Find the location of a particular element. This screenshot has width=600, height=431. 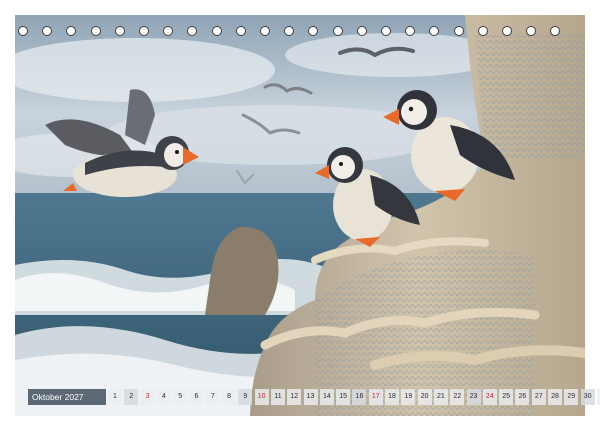

month-name: Oktober is located at coordinates (47, 397).